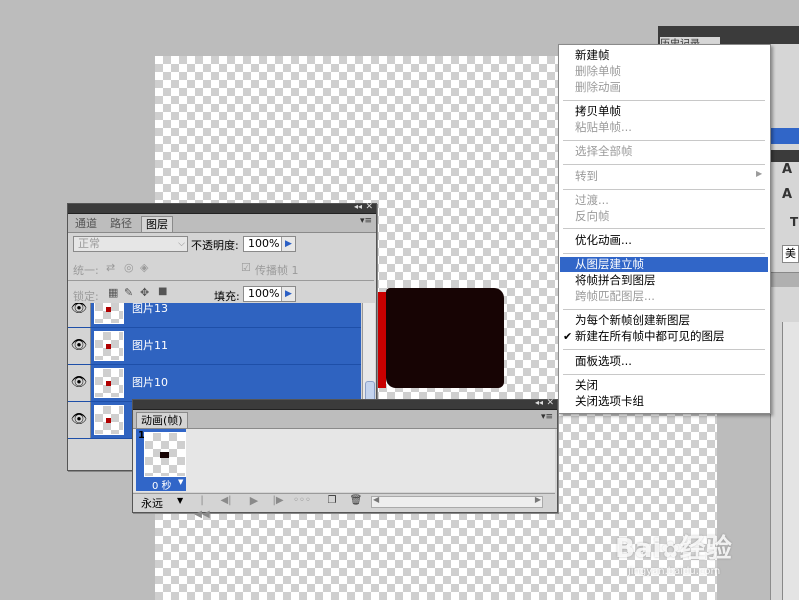 The height and width of the screenshot is (600, 799). I want to click on duplicate-frame-icon: ❐, so click(332, 501).